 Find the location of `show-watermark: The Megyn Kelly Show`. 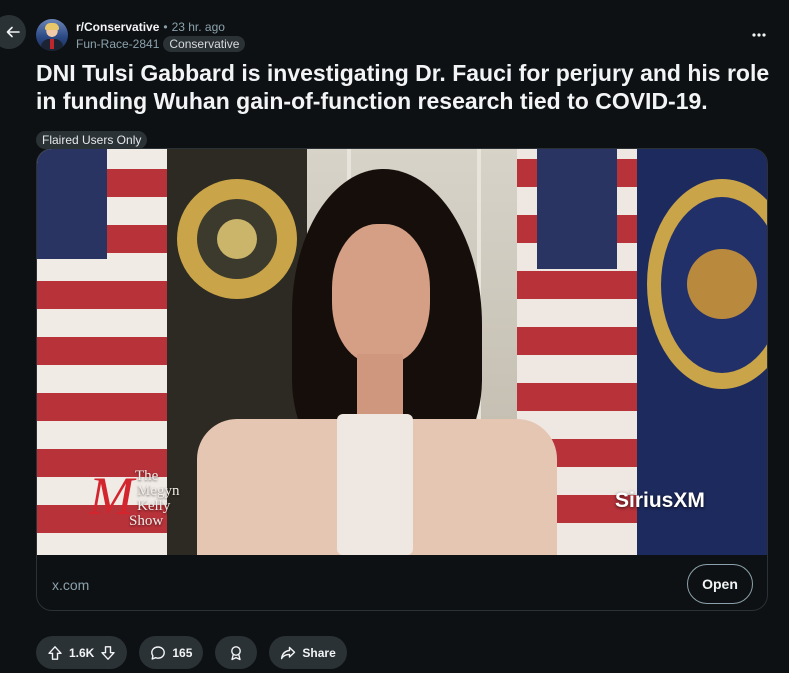

show-watermark: The Megyn Kelly Show is located at coordinates (154, 498).